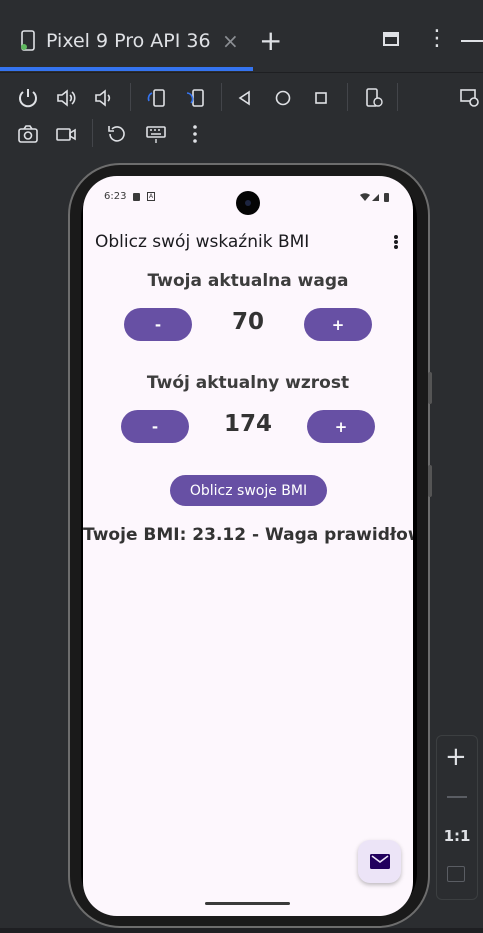  I want to click on height-label: Twój aktualny wzrost, so click(248, 383).